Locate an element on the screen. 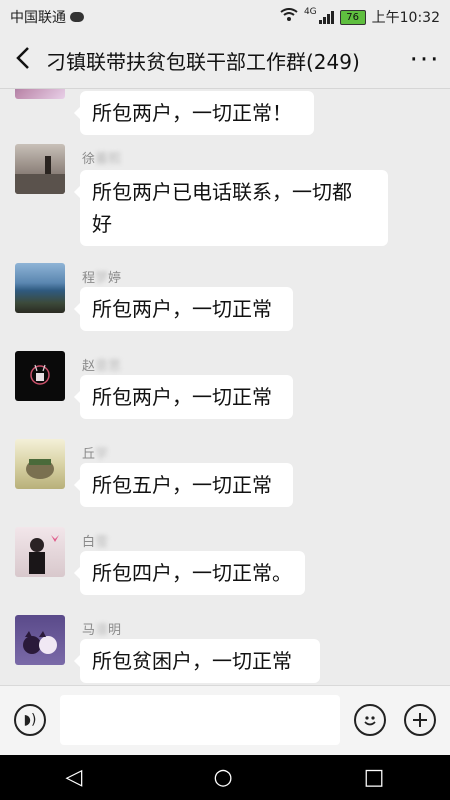 The image size is (450, 800). network-type: 4G is located at coordinates (310, 12).